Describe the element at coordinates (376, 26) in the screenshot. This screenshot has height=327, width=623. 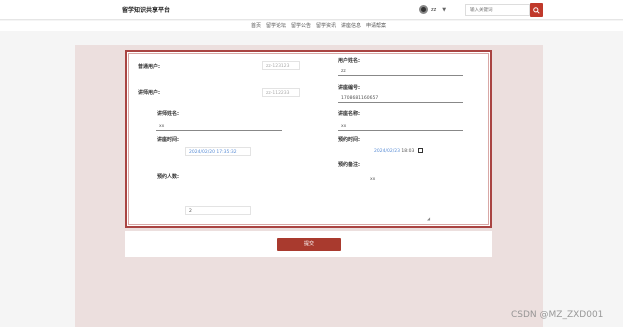
I see `nav-item-applications: 申请帮案` at that location.